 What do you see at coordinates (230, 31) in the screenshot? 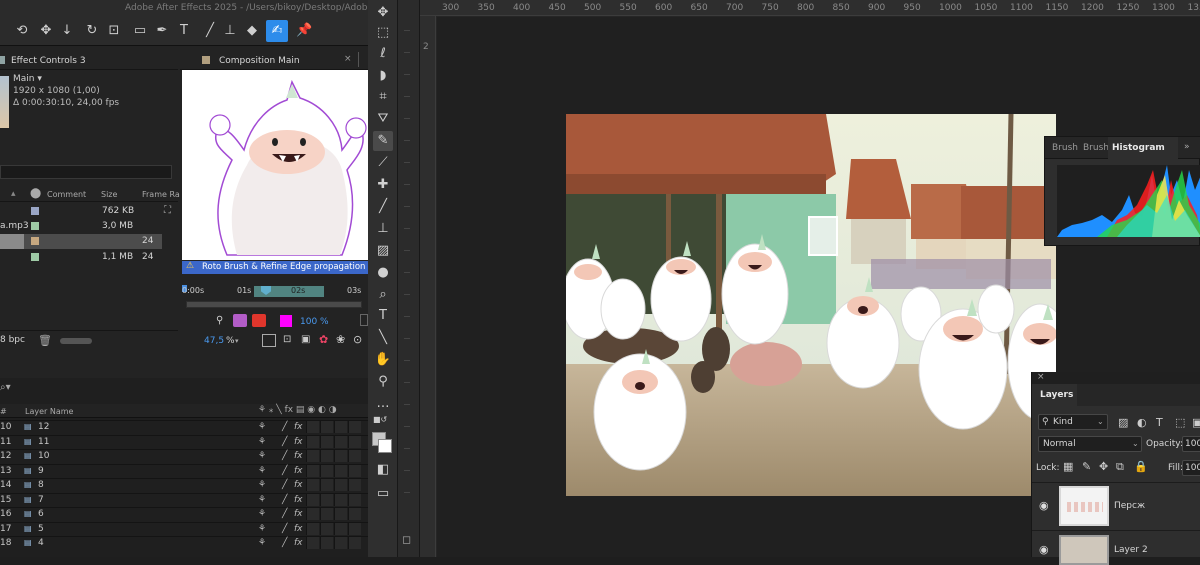
I see `clone-stamp-tool-icon: ⊥` at bounding box center [230, 31].